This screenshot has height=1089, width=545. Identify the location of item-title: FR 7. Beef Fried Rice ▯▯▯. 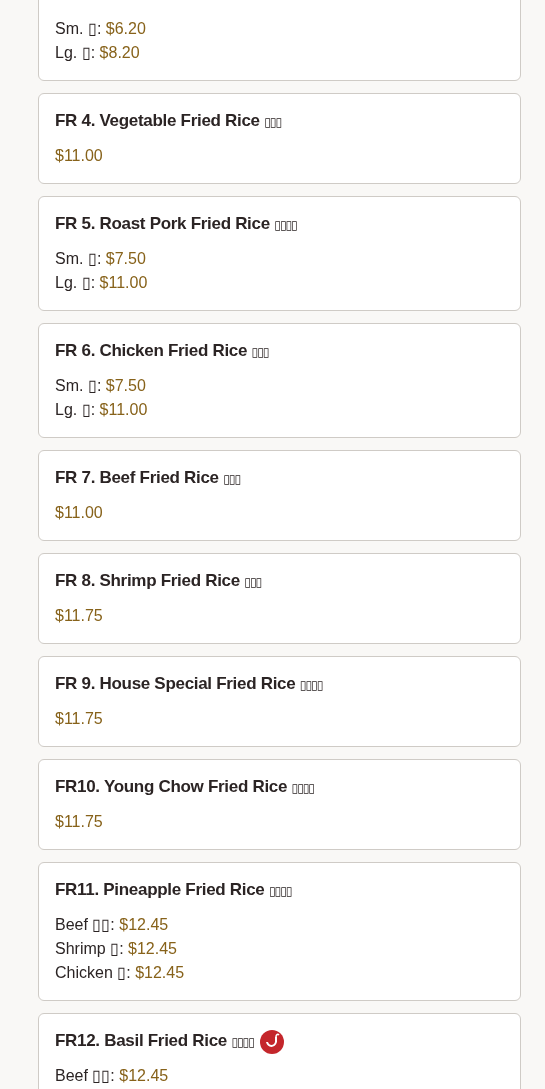
(147, 478).